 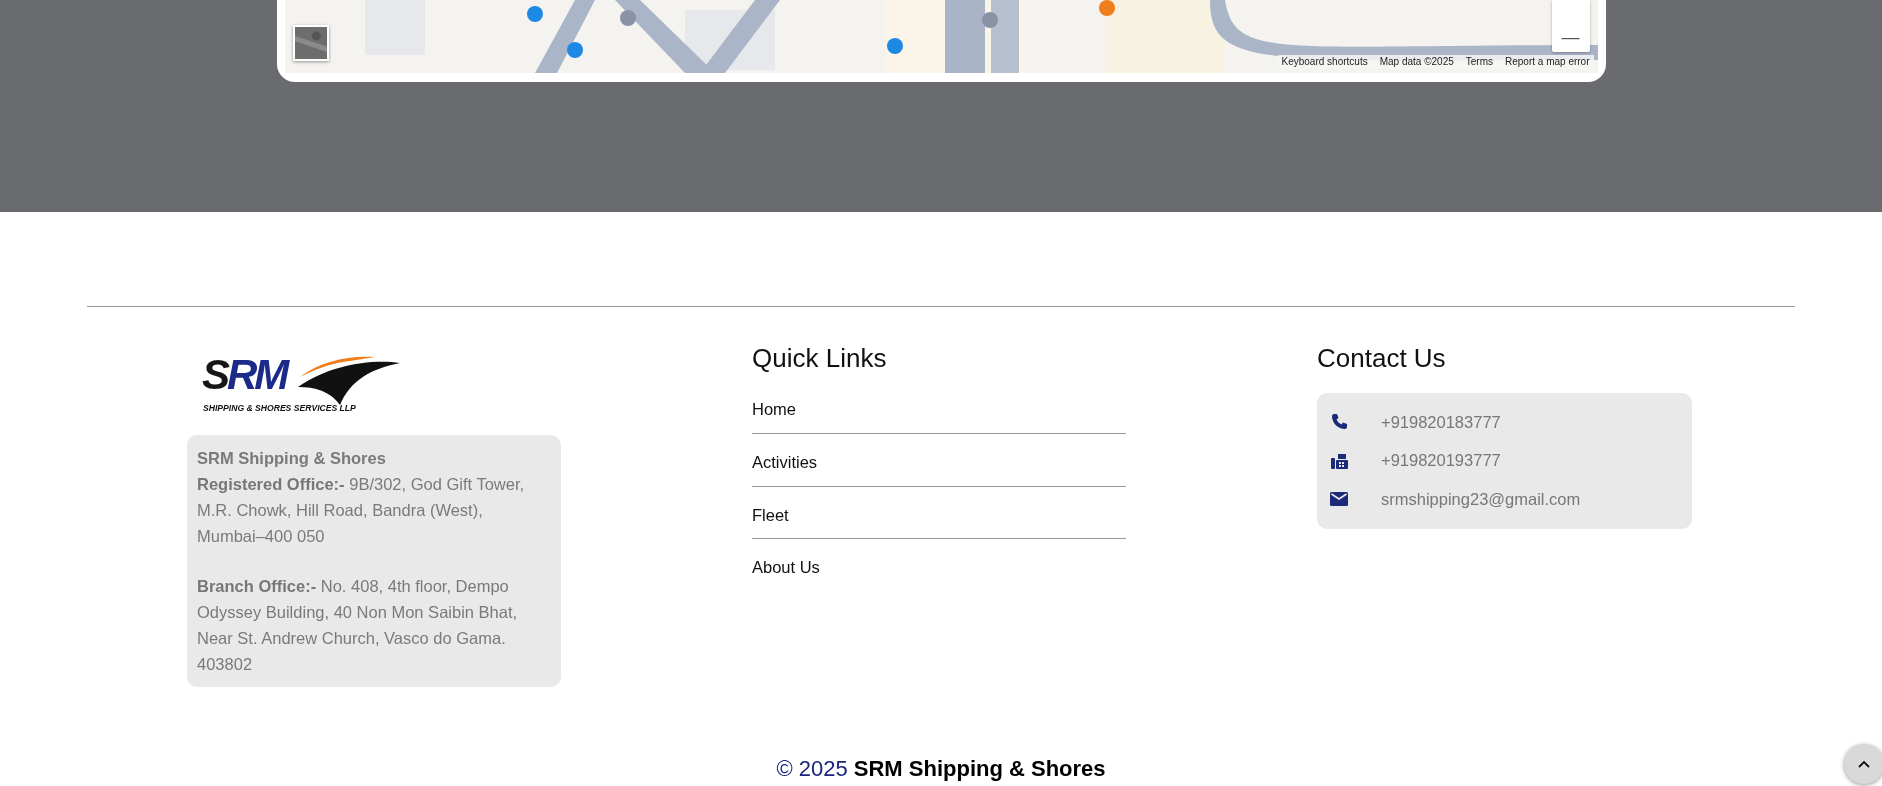 What do you see at coordinates (1570, 26) in the screenshot?
I see `zoom-out-button: —` at bounding box center [1570, 26].